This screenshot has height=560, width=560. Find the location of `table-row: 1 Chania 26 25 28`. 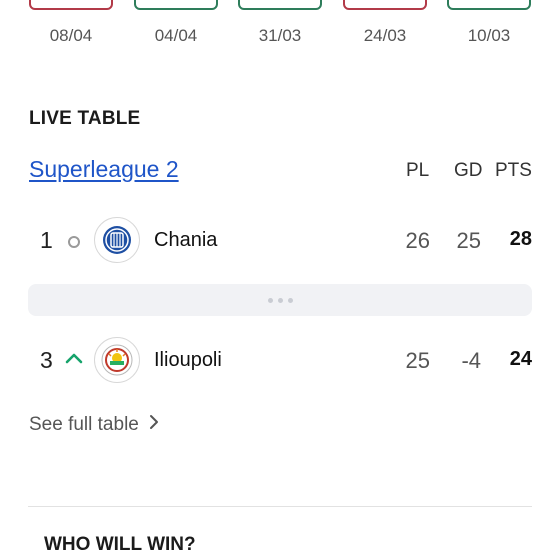

table-row: 1 Chania 26 25 28 is located at coordinates (280, 241).